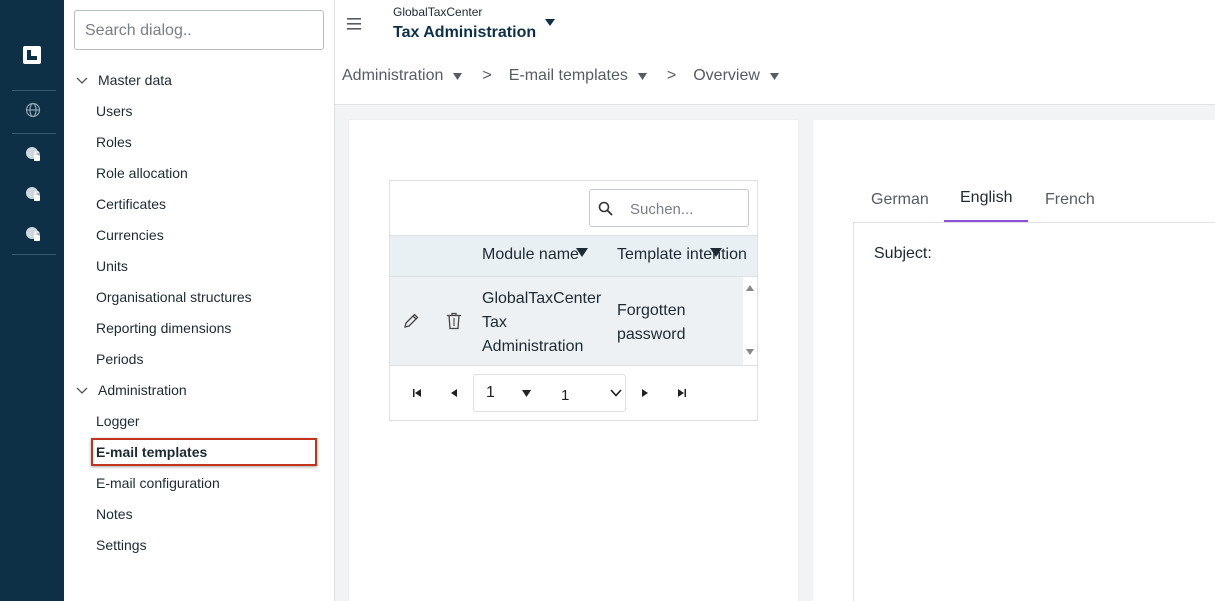  What do you see at coordinates (651, 322) in the screenshot?
I see `cell-template-intention: Forgotten password` at bounding box center [651, 322].